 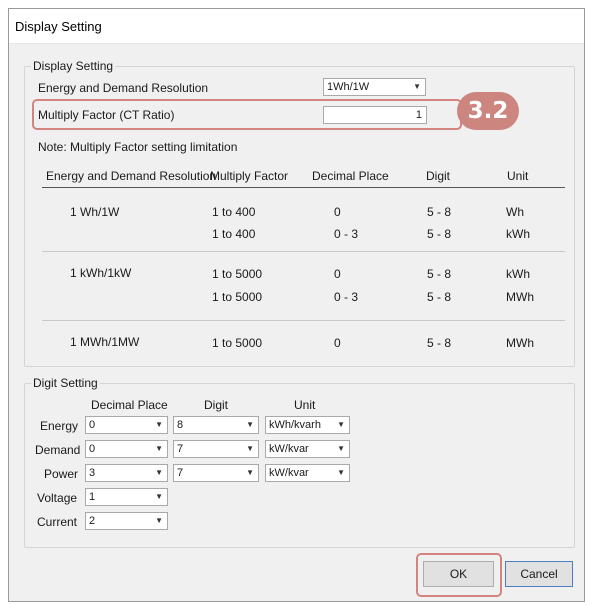 I want to click on demand-decimal-select: 0 ▼, so click(x=126, y=449).